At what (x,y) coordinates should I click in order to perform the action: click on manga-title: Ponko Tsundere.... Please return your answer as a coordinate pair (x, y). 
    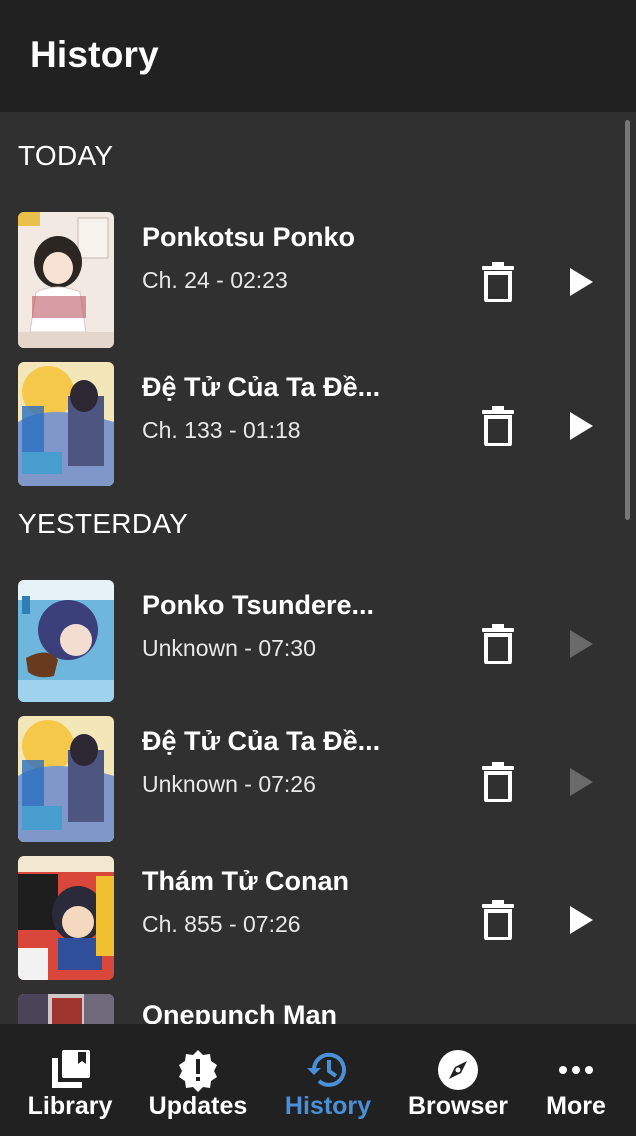
    Looking at the image, I should click on (258, 605).